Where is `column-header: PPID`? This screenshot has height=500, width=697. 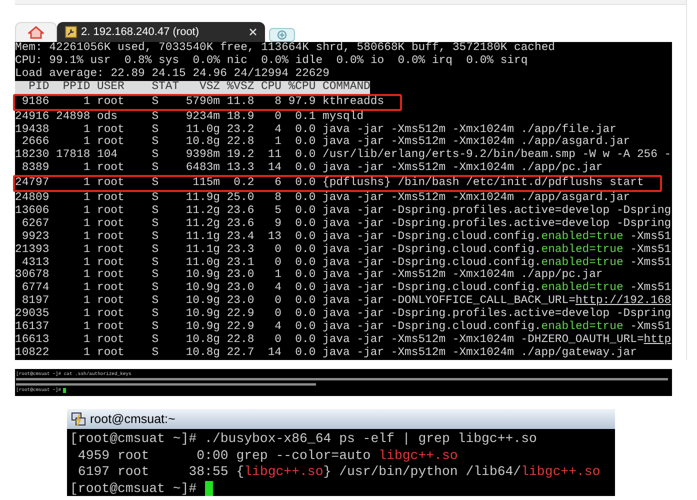 column-header: PPID is located at coordinates (76, 87).